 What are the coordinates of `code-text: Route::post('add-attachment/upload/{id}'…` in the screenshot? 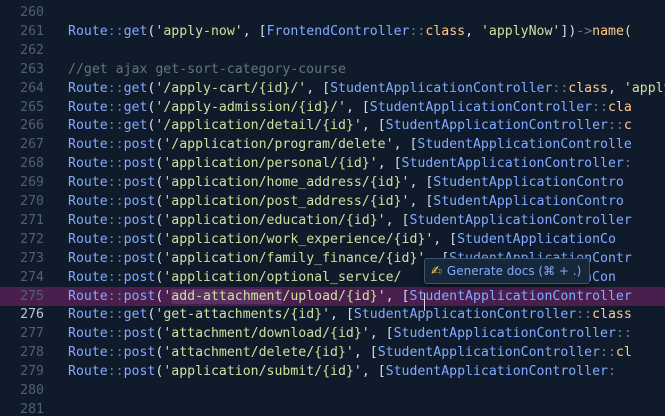 It's located at (350, 296).